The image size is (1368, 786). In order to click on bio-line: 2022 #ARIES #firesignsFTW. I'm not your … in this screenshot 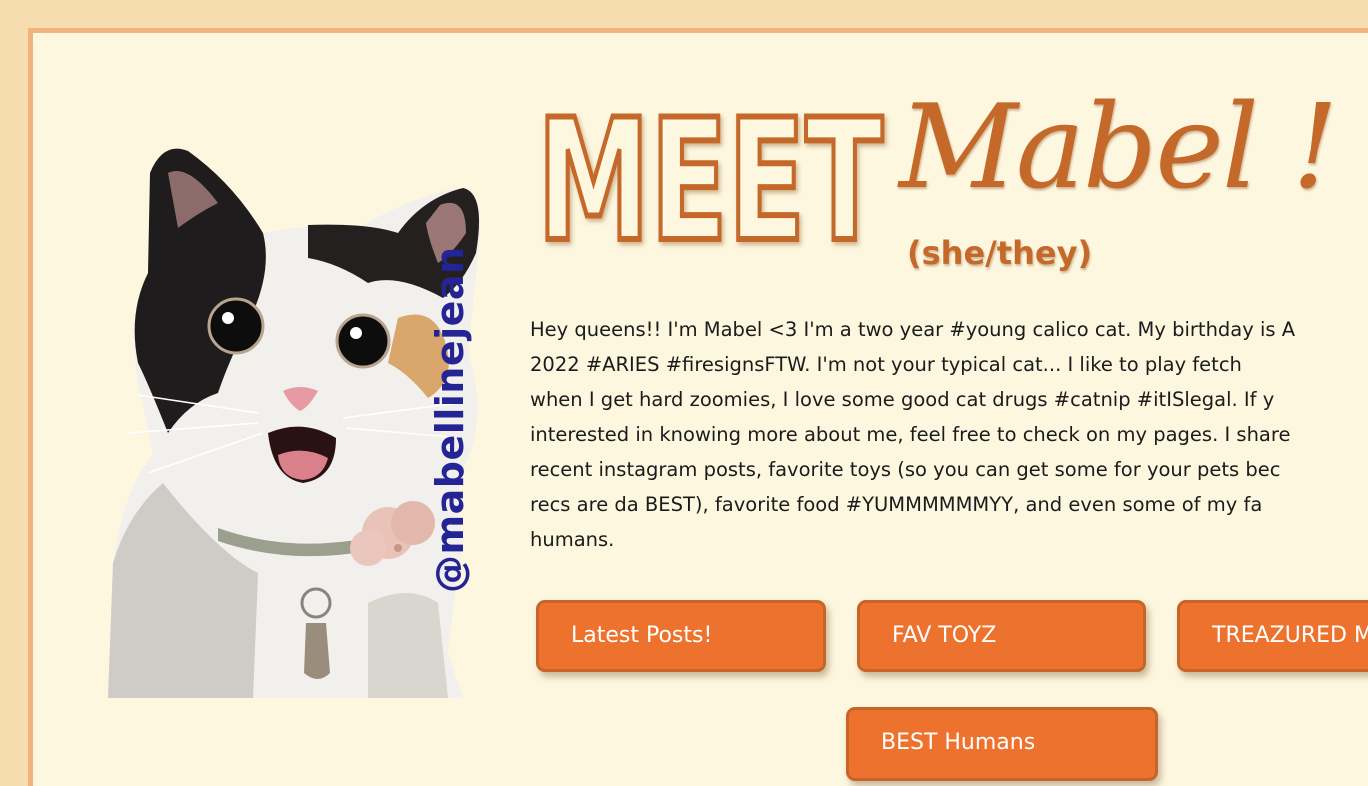, I will do `click(886, 364)`.